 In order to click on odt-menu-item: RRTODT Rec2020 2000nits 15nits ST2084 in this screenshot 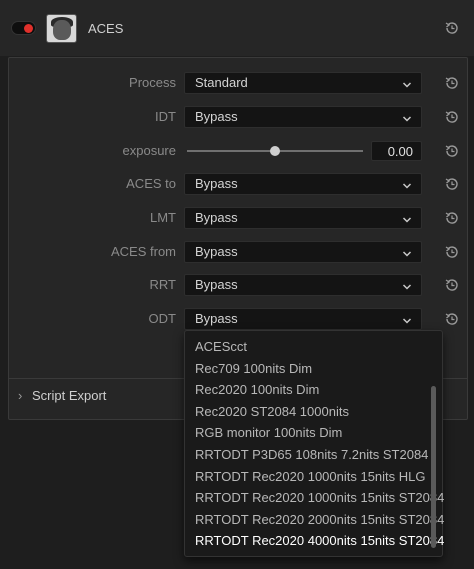, I will do `click(319, 519)`.